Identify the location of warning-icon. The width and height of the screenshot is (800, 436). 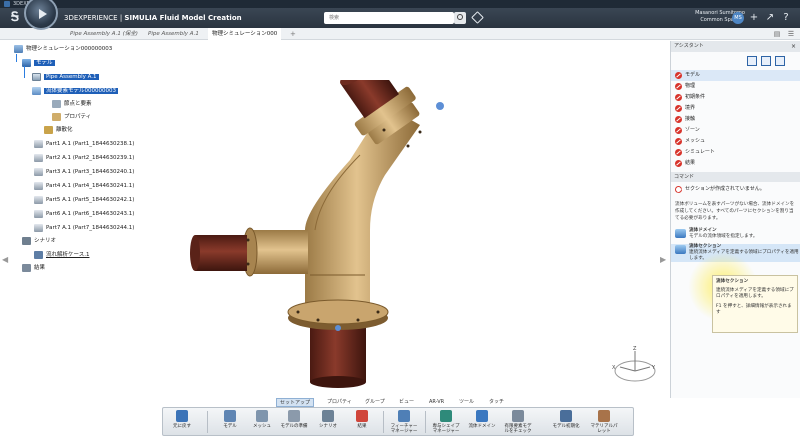
(678, 189).